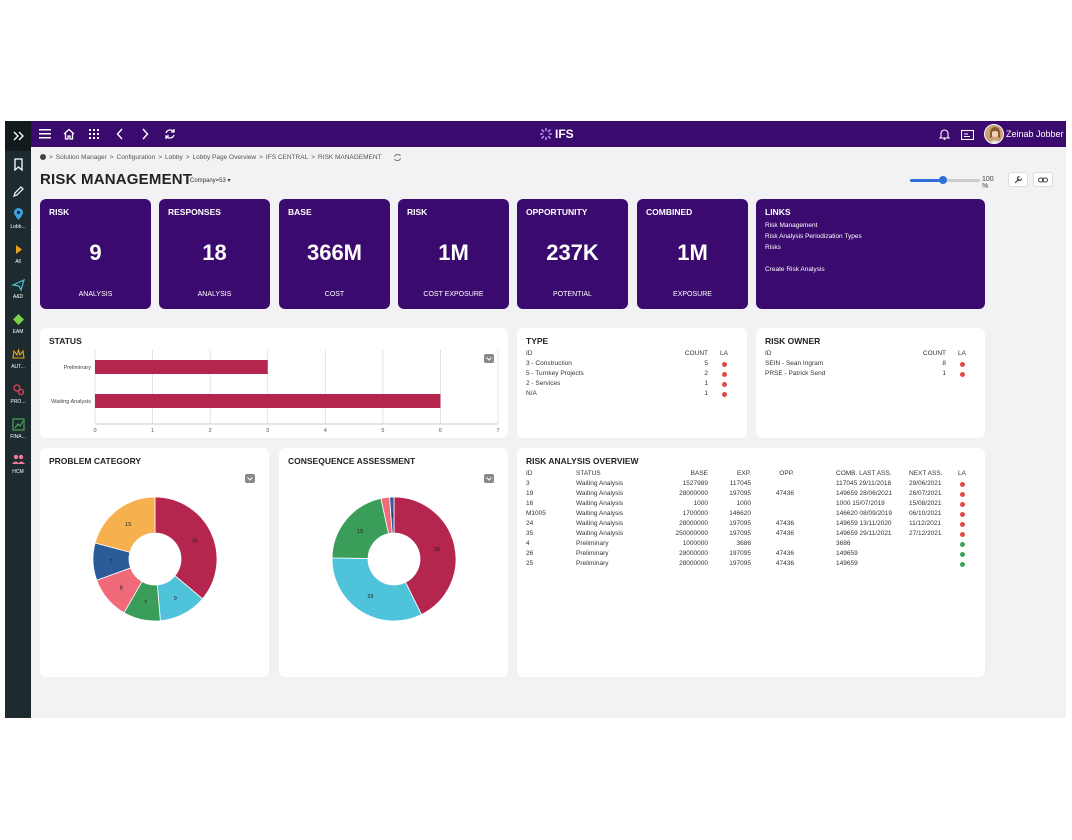 The image size is (1072, 840). What do you see at coordinates (334, 254) in the screenshot?
I see `kpi-tile-2: BASE 366M COST` at bounding box center [334, 254].